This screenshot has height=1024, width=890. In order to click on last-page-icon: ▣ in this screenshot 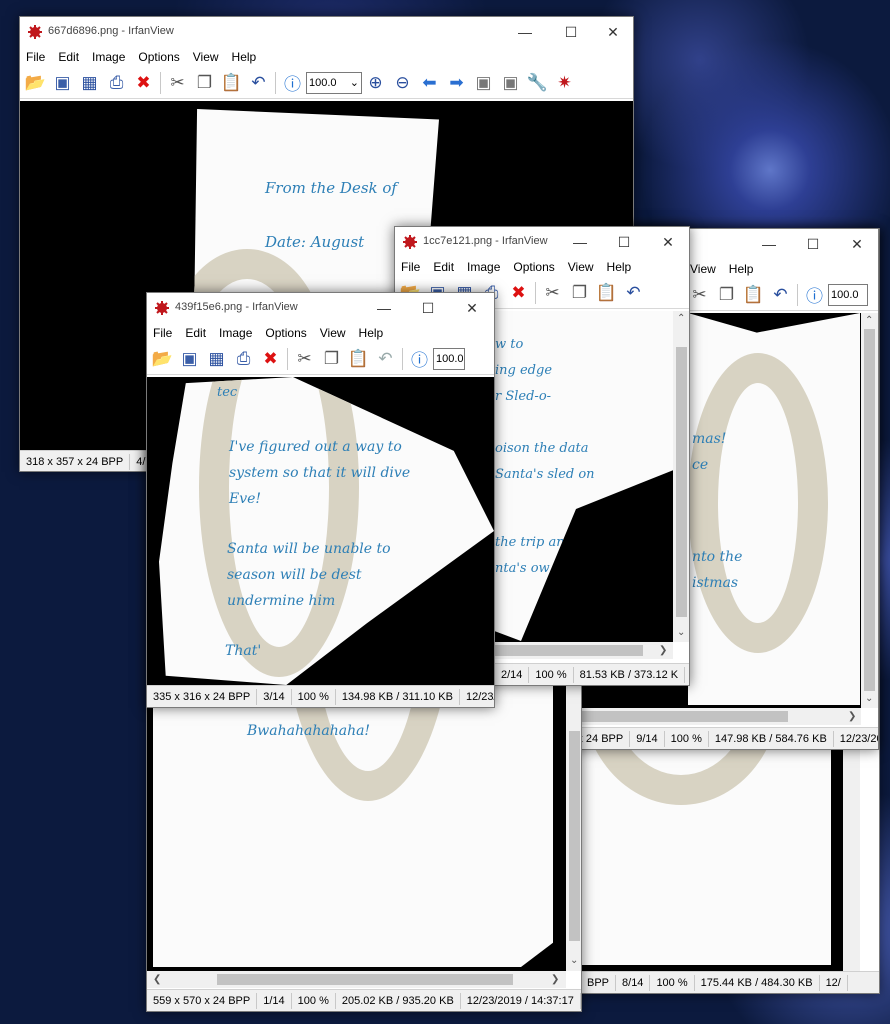, I will do `click(510, 83)`.